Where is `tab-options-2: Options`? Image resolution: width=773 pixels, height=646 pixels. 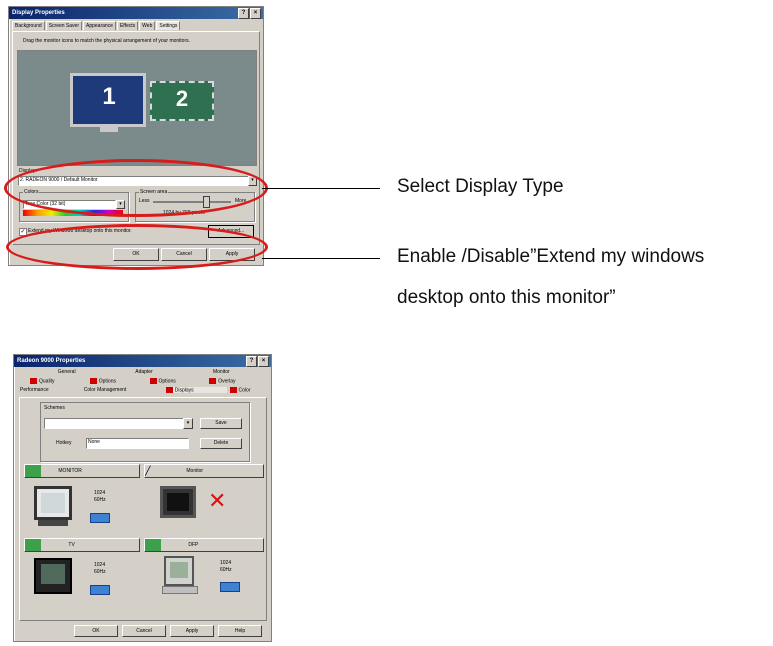 tab-options-2: Options is located at coordinates (178, 381).